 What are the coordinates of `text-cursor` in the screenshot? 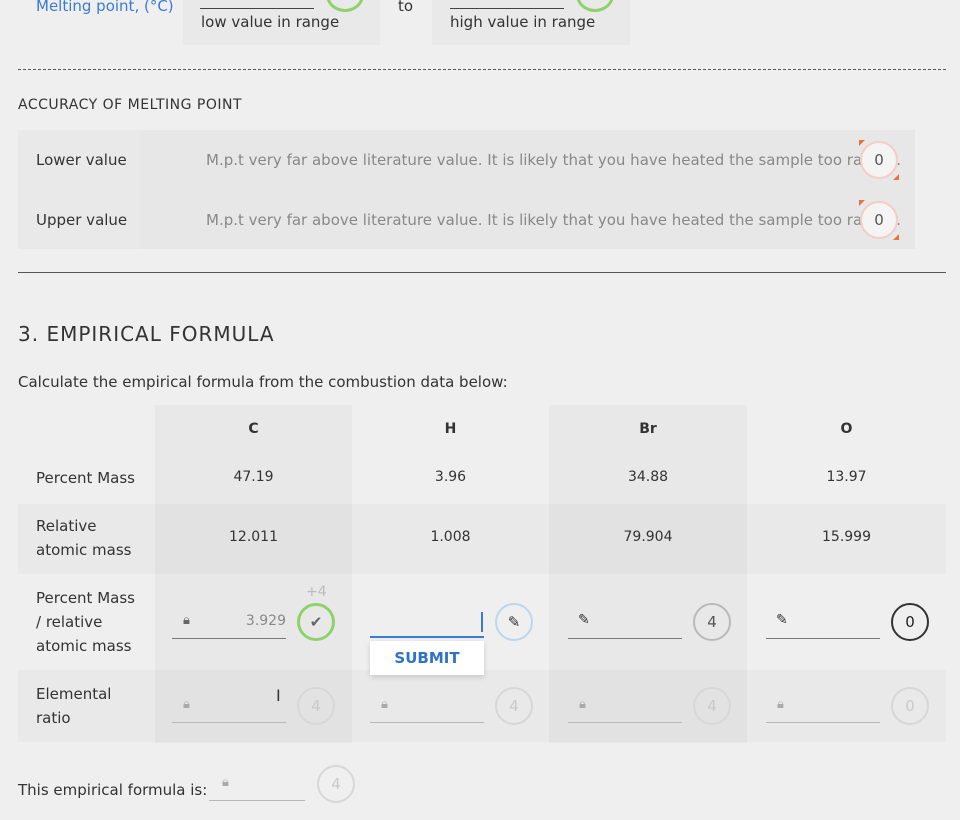 It's located at (482, 622).